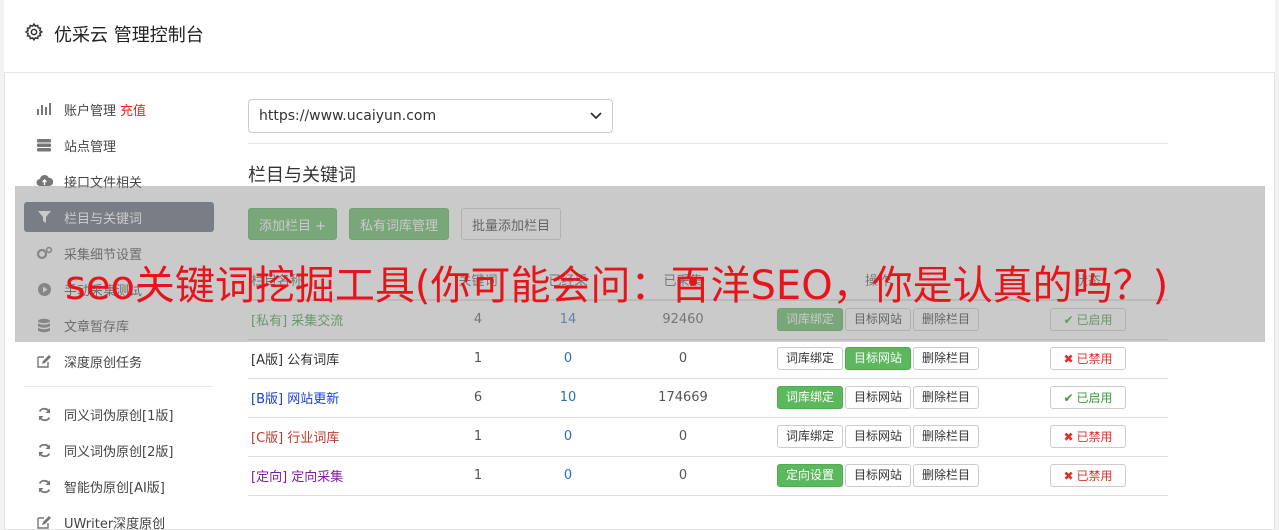  Describe the element at coordinates (708, 143) in the screenshot. I see `divider` at that location.